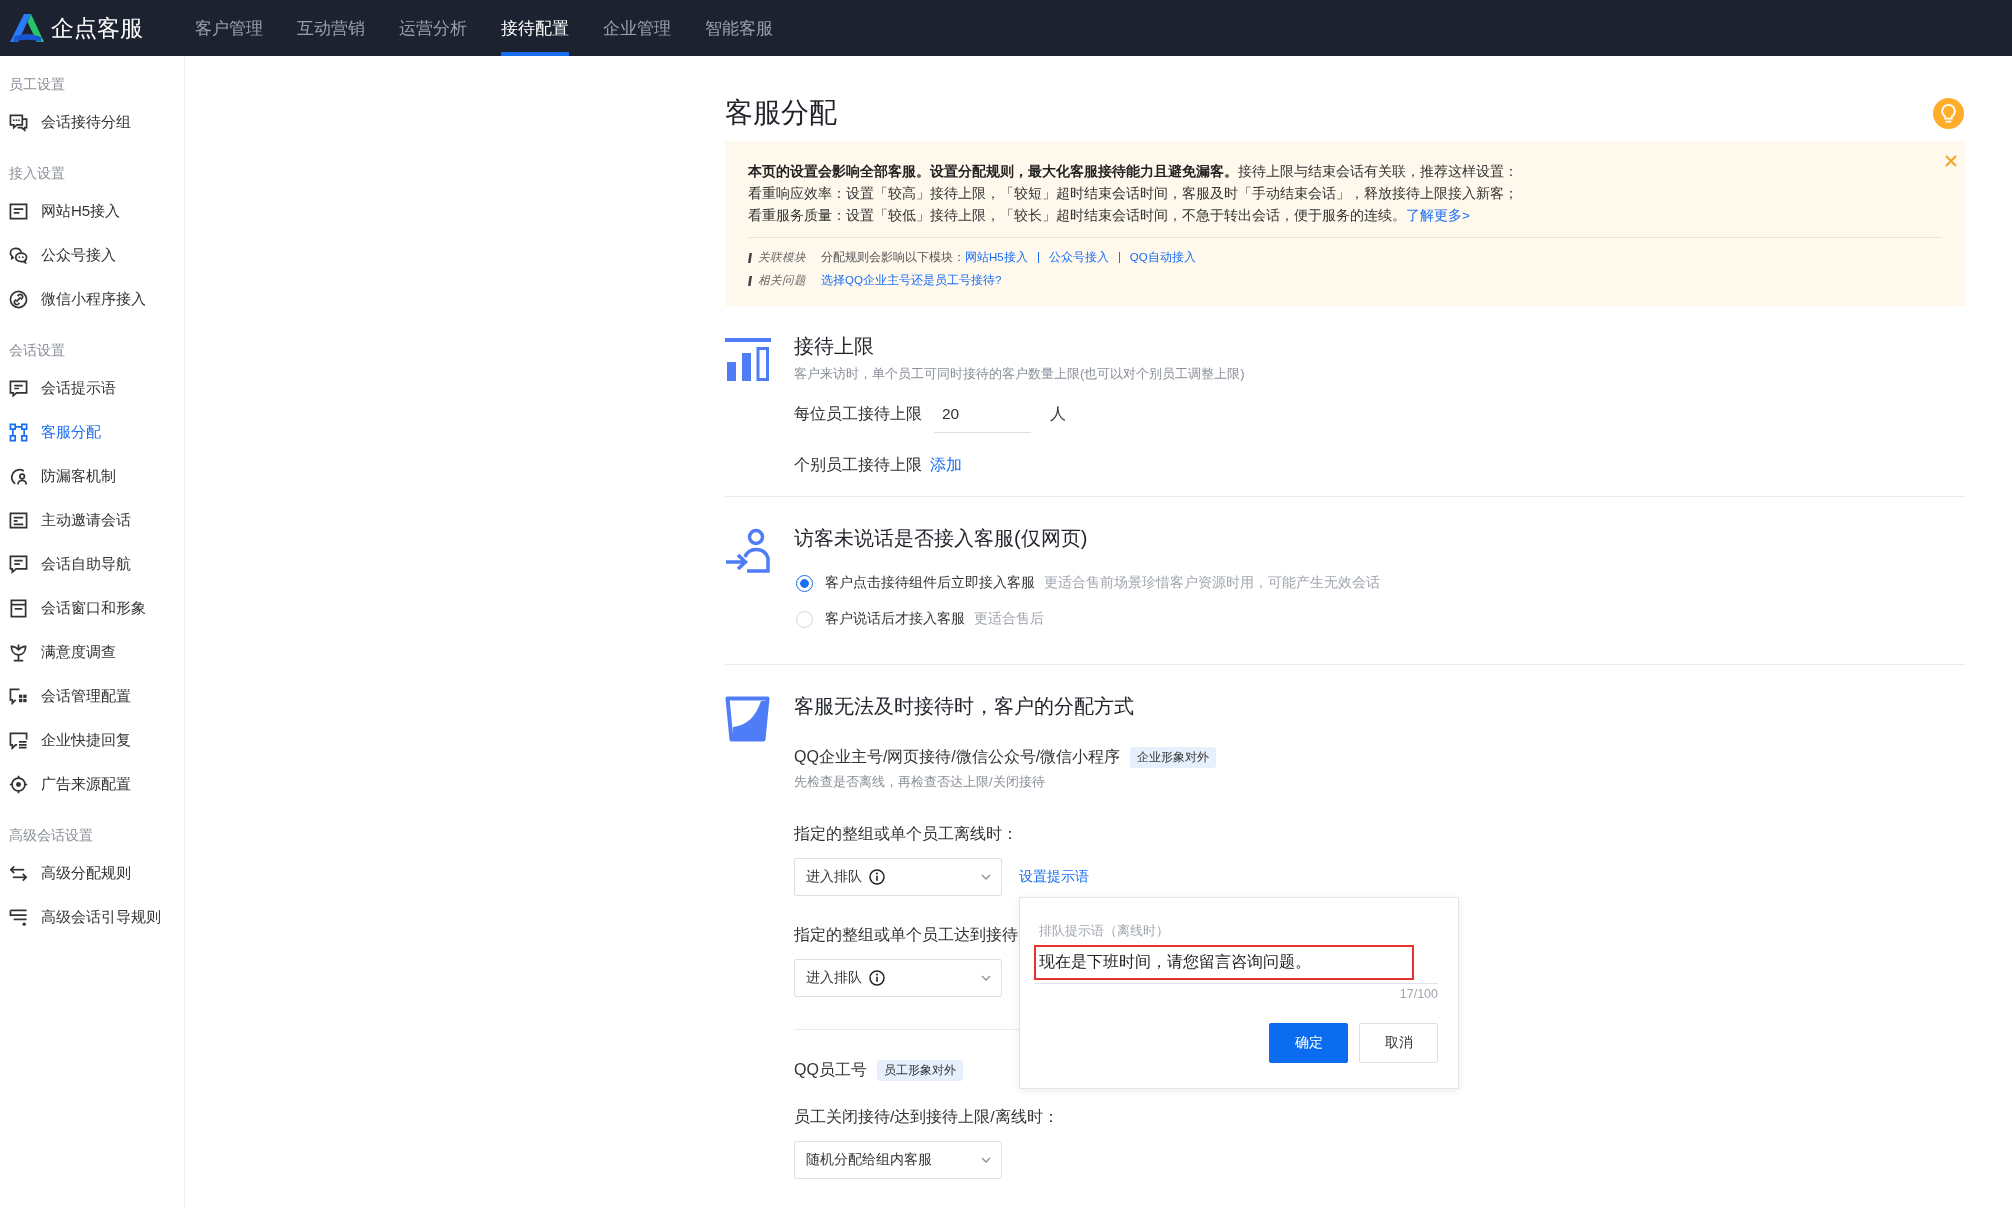 This screenshot has width=2012, height=1208. I want to click on flower-icon, so click(18, 652).